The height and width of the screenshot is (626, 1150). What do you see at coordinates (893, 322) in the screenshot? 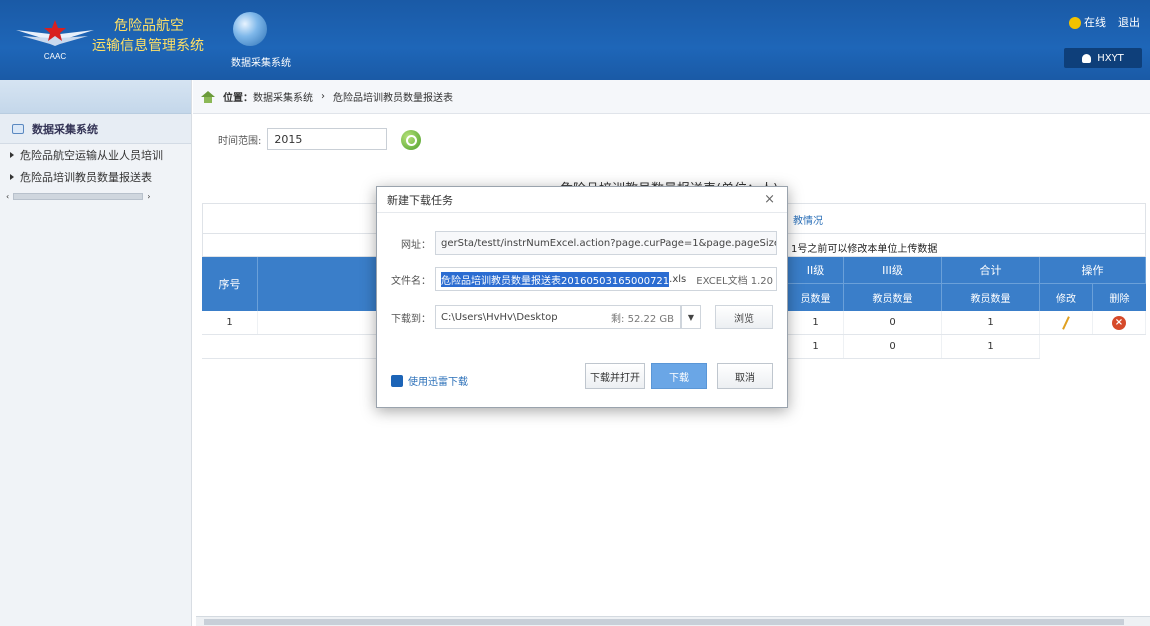
I see `cell-grade3: 0` at bounding box center [893, 322].